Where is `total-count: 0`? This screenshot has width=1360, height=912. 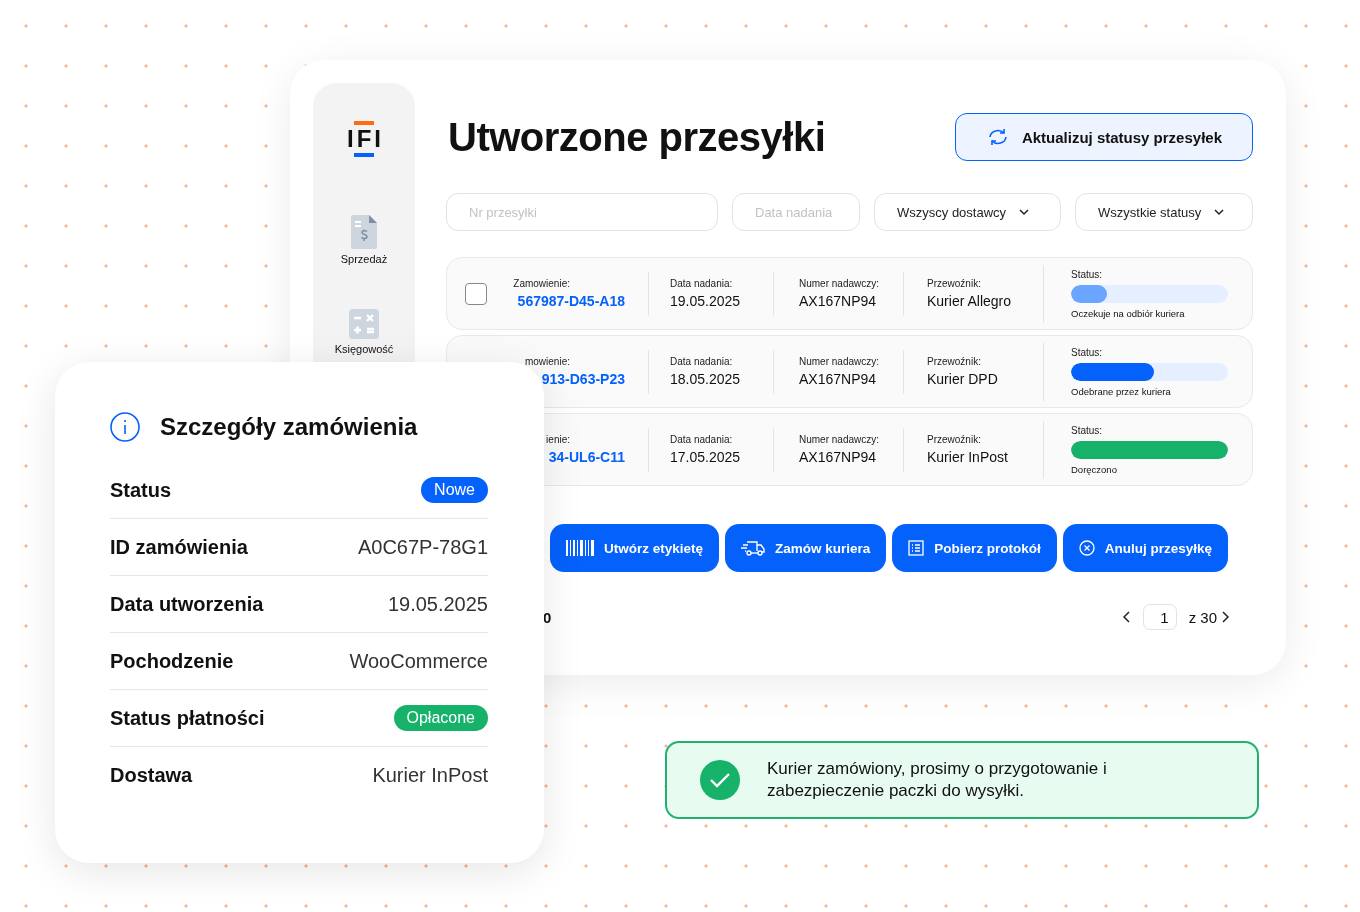 total-count: 0 is located at coordinates (547, 617).